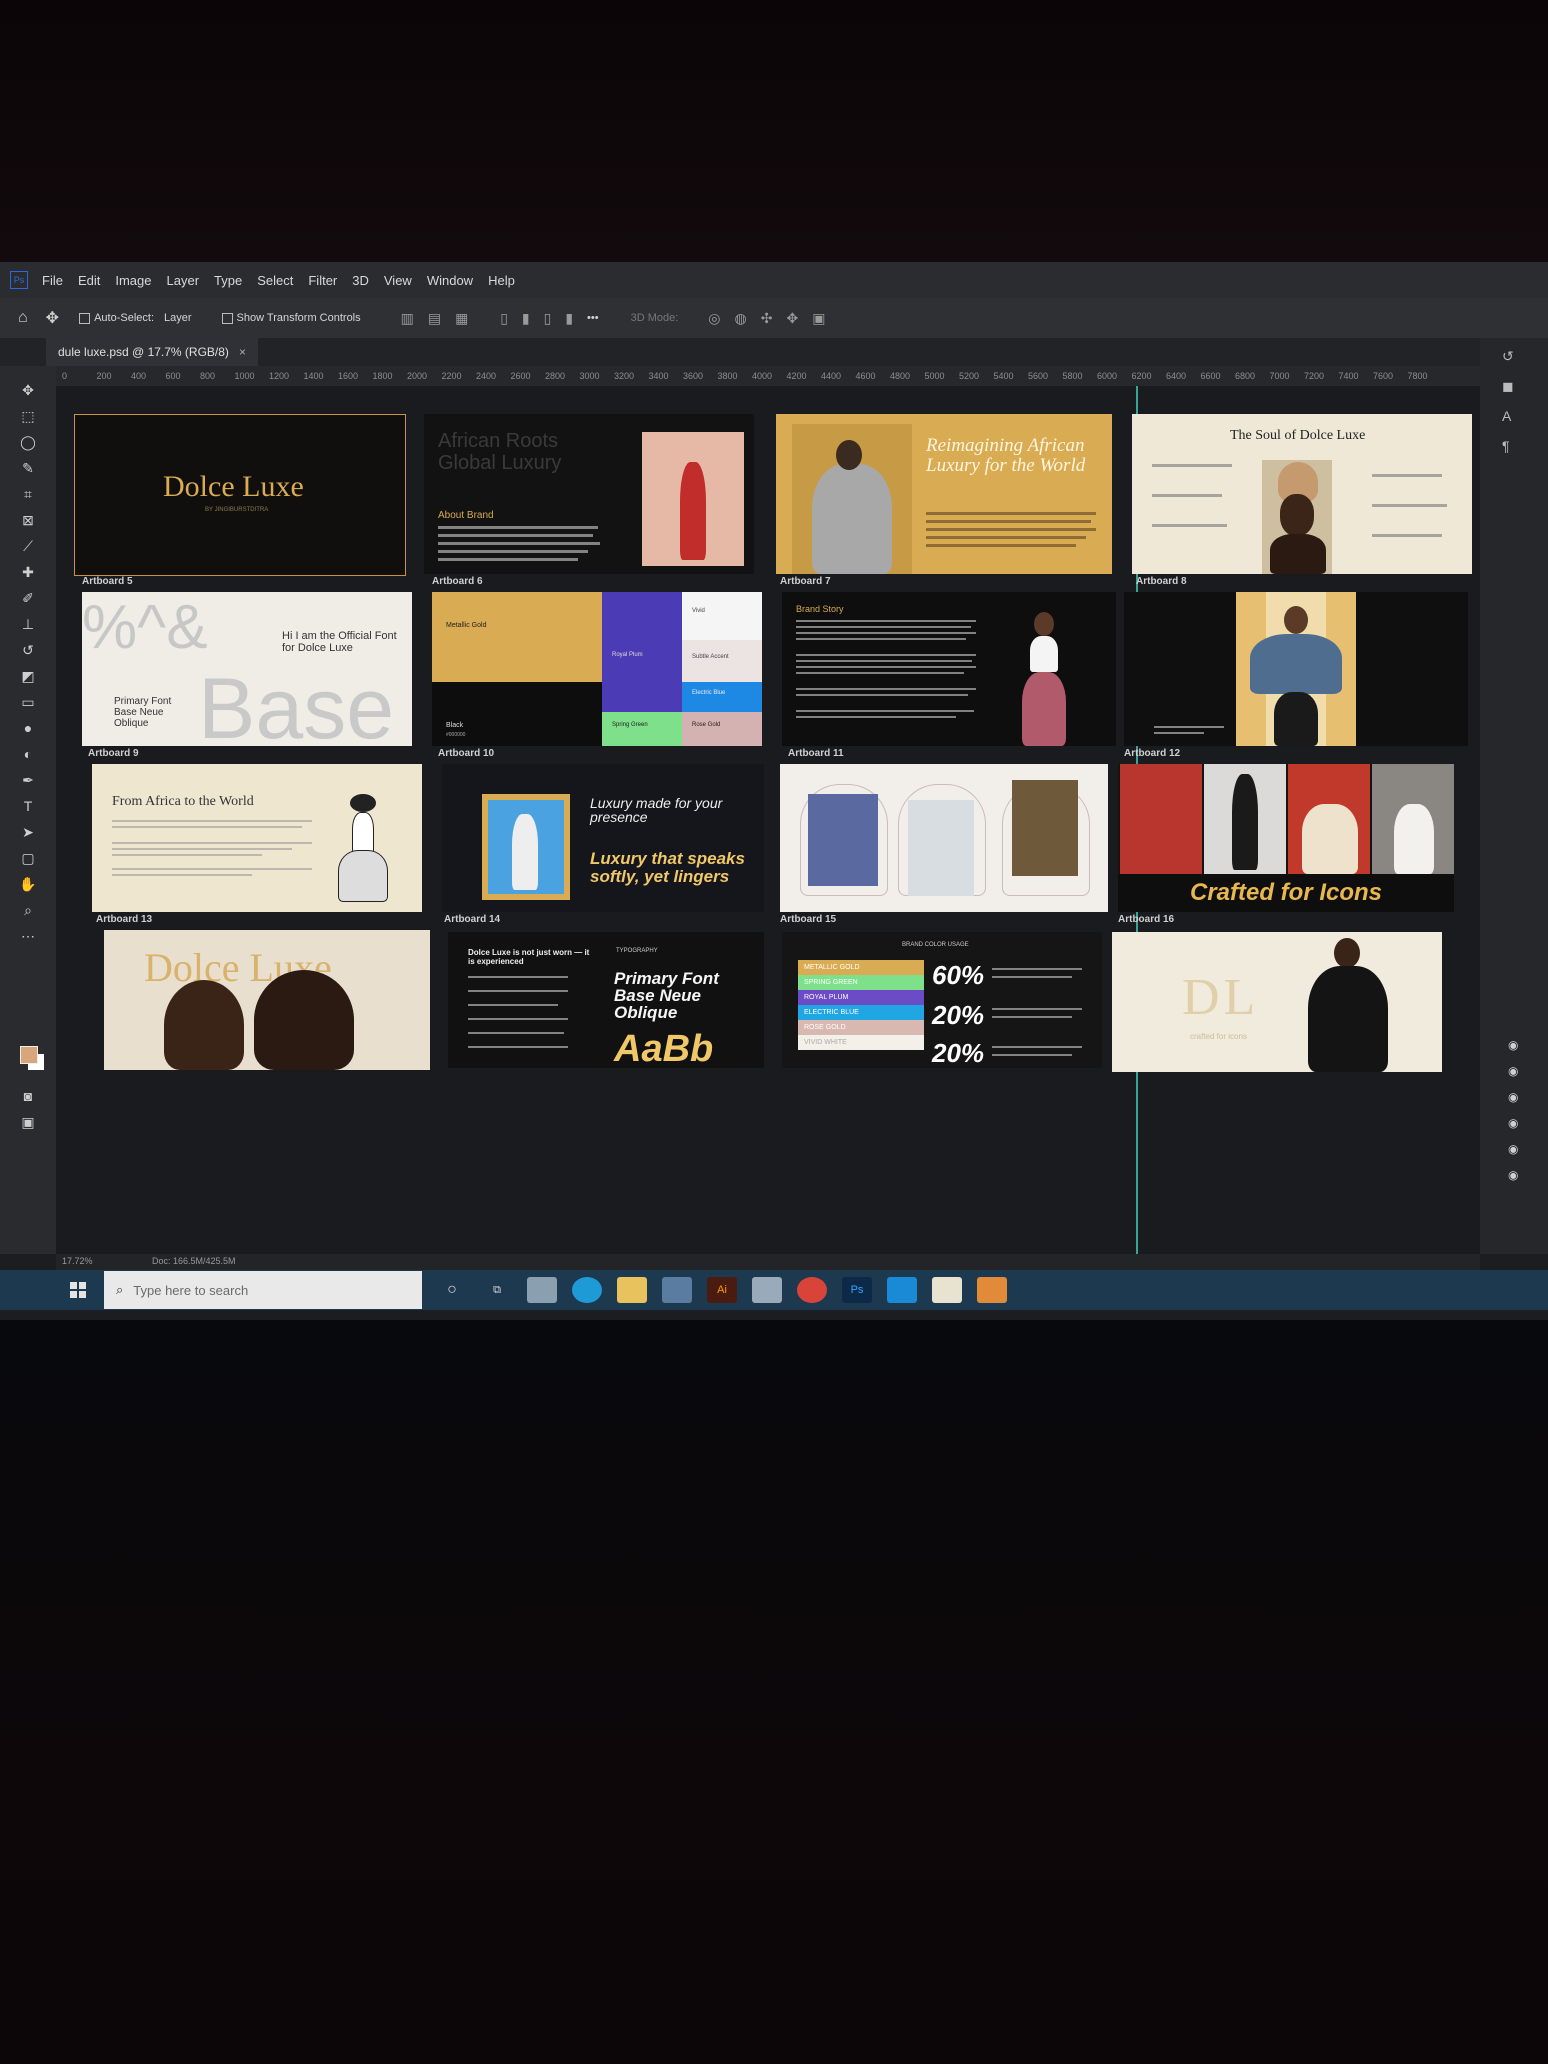  What do you see at coordinates (457, 581) in the screenshot?
I see `artboard-label: Artboard 6` at bounding box center [457, 581].